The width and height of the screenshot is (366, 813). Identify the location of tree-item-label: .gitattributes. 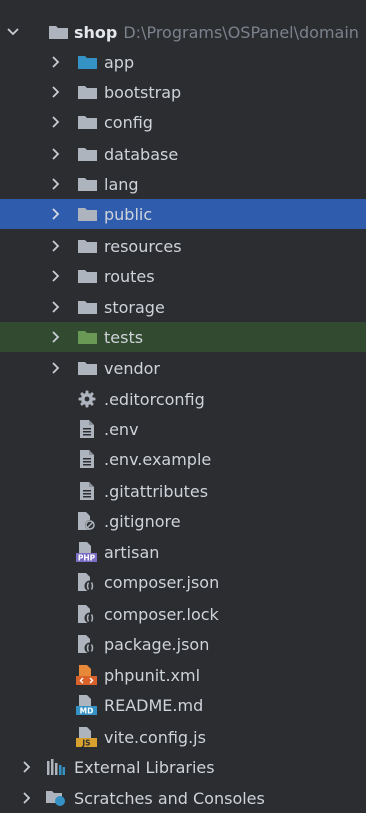
(156, 491).